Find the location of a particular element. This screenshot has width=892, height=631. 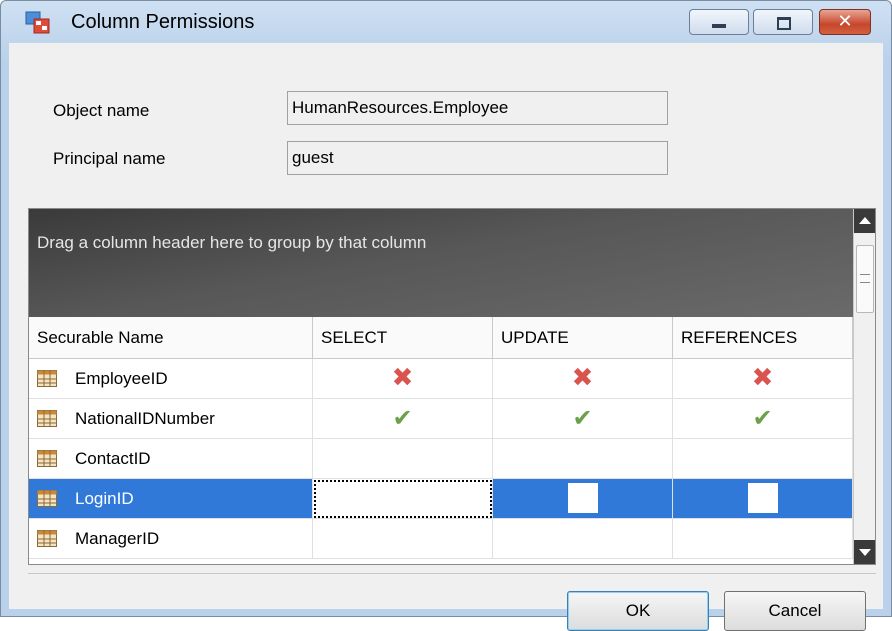

table-row-selected: LoginID is located at coordinates (441, 499).